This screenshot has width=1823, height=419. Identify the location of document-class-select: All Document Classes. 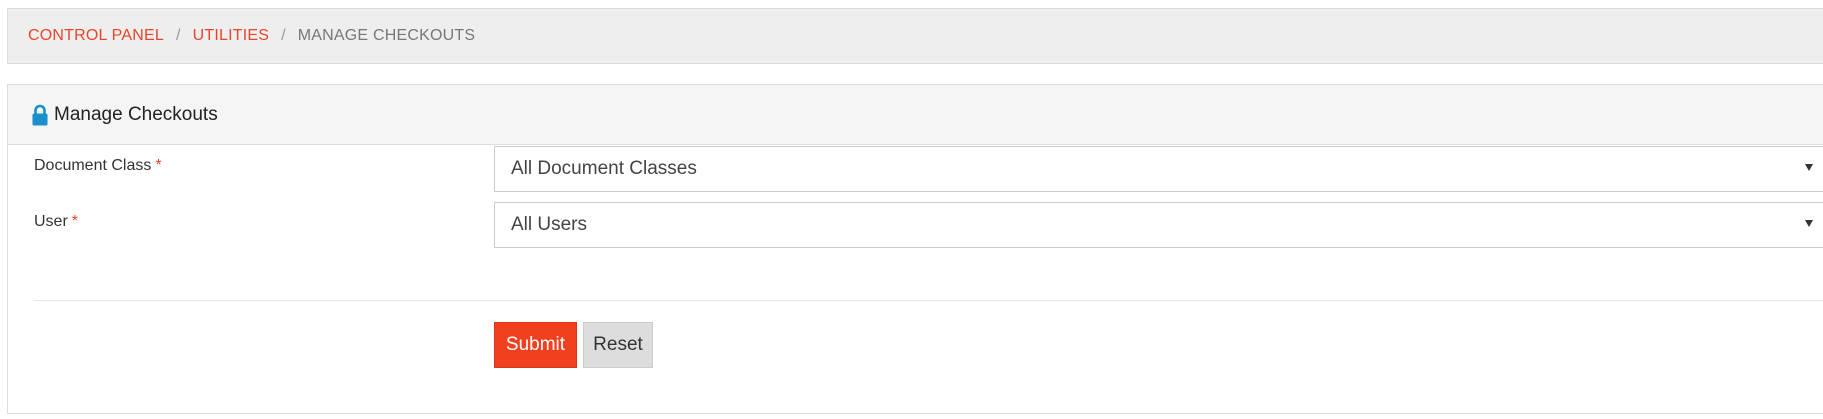
(1158, 169).